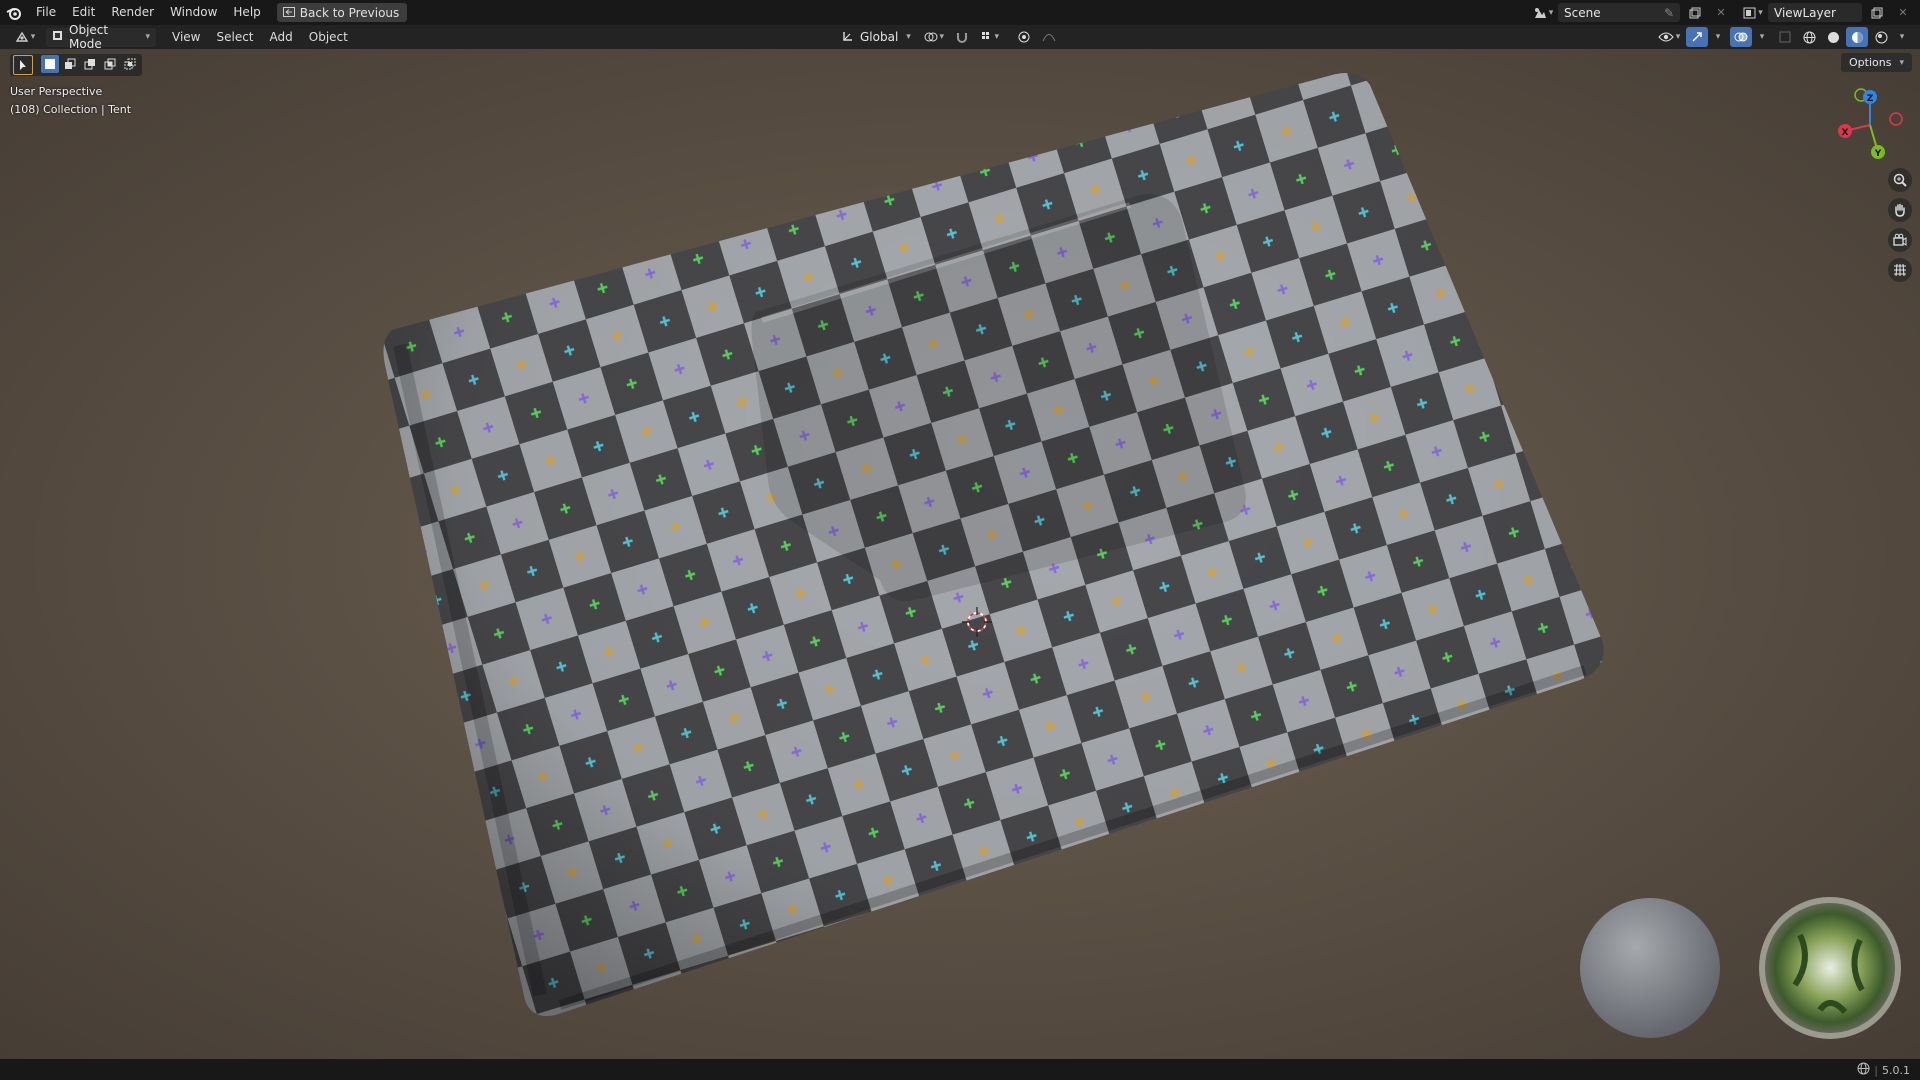  I want to click on delete-scene-icon: ✕, so click(1721, 13).